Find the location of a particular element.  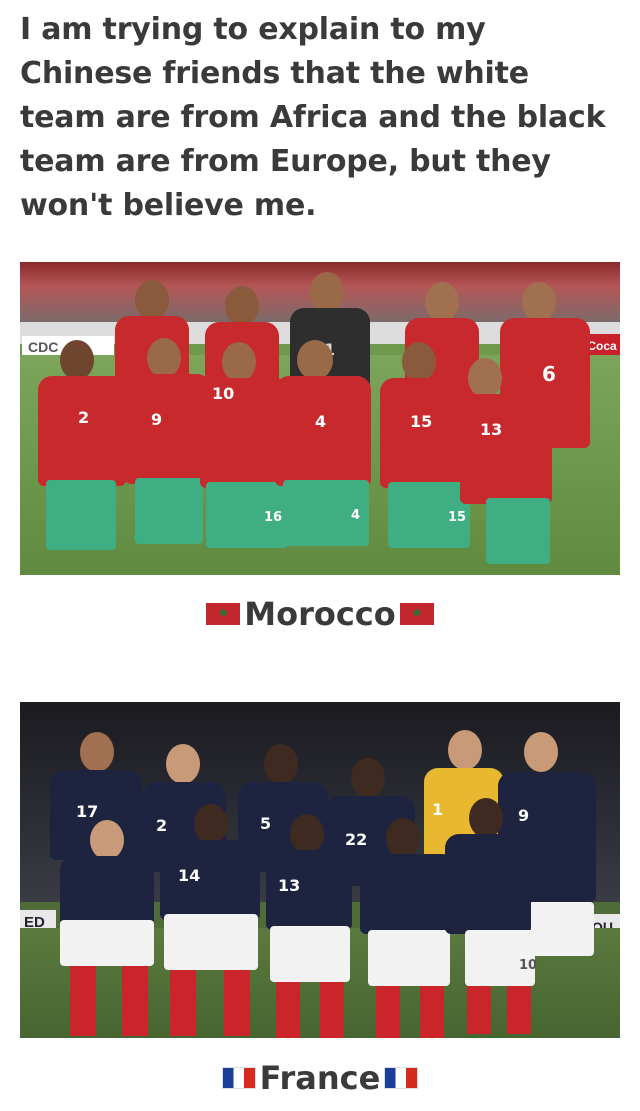

france-label-text: France is located at coordinates (320, 1078).